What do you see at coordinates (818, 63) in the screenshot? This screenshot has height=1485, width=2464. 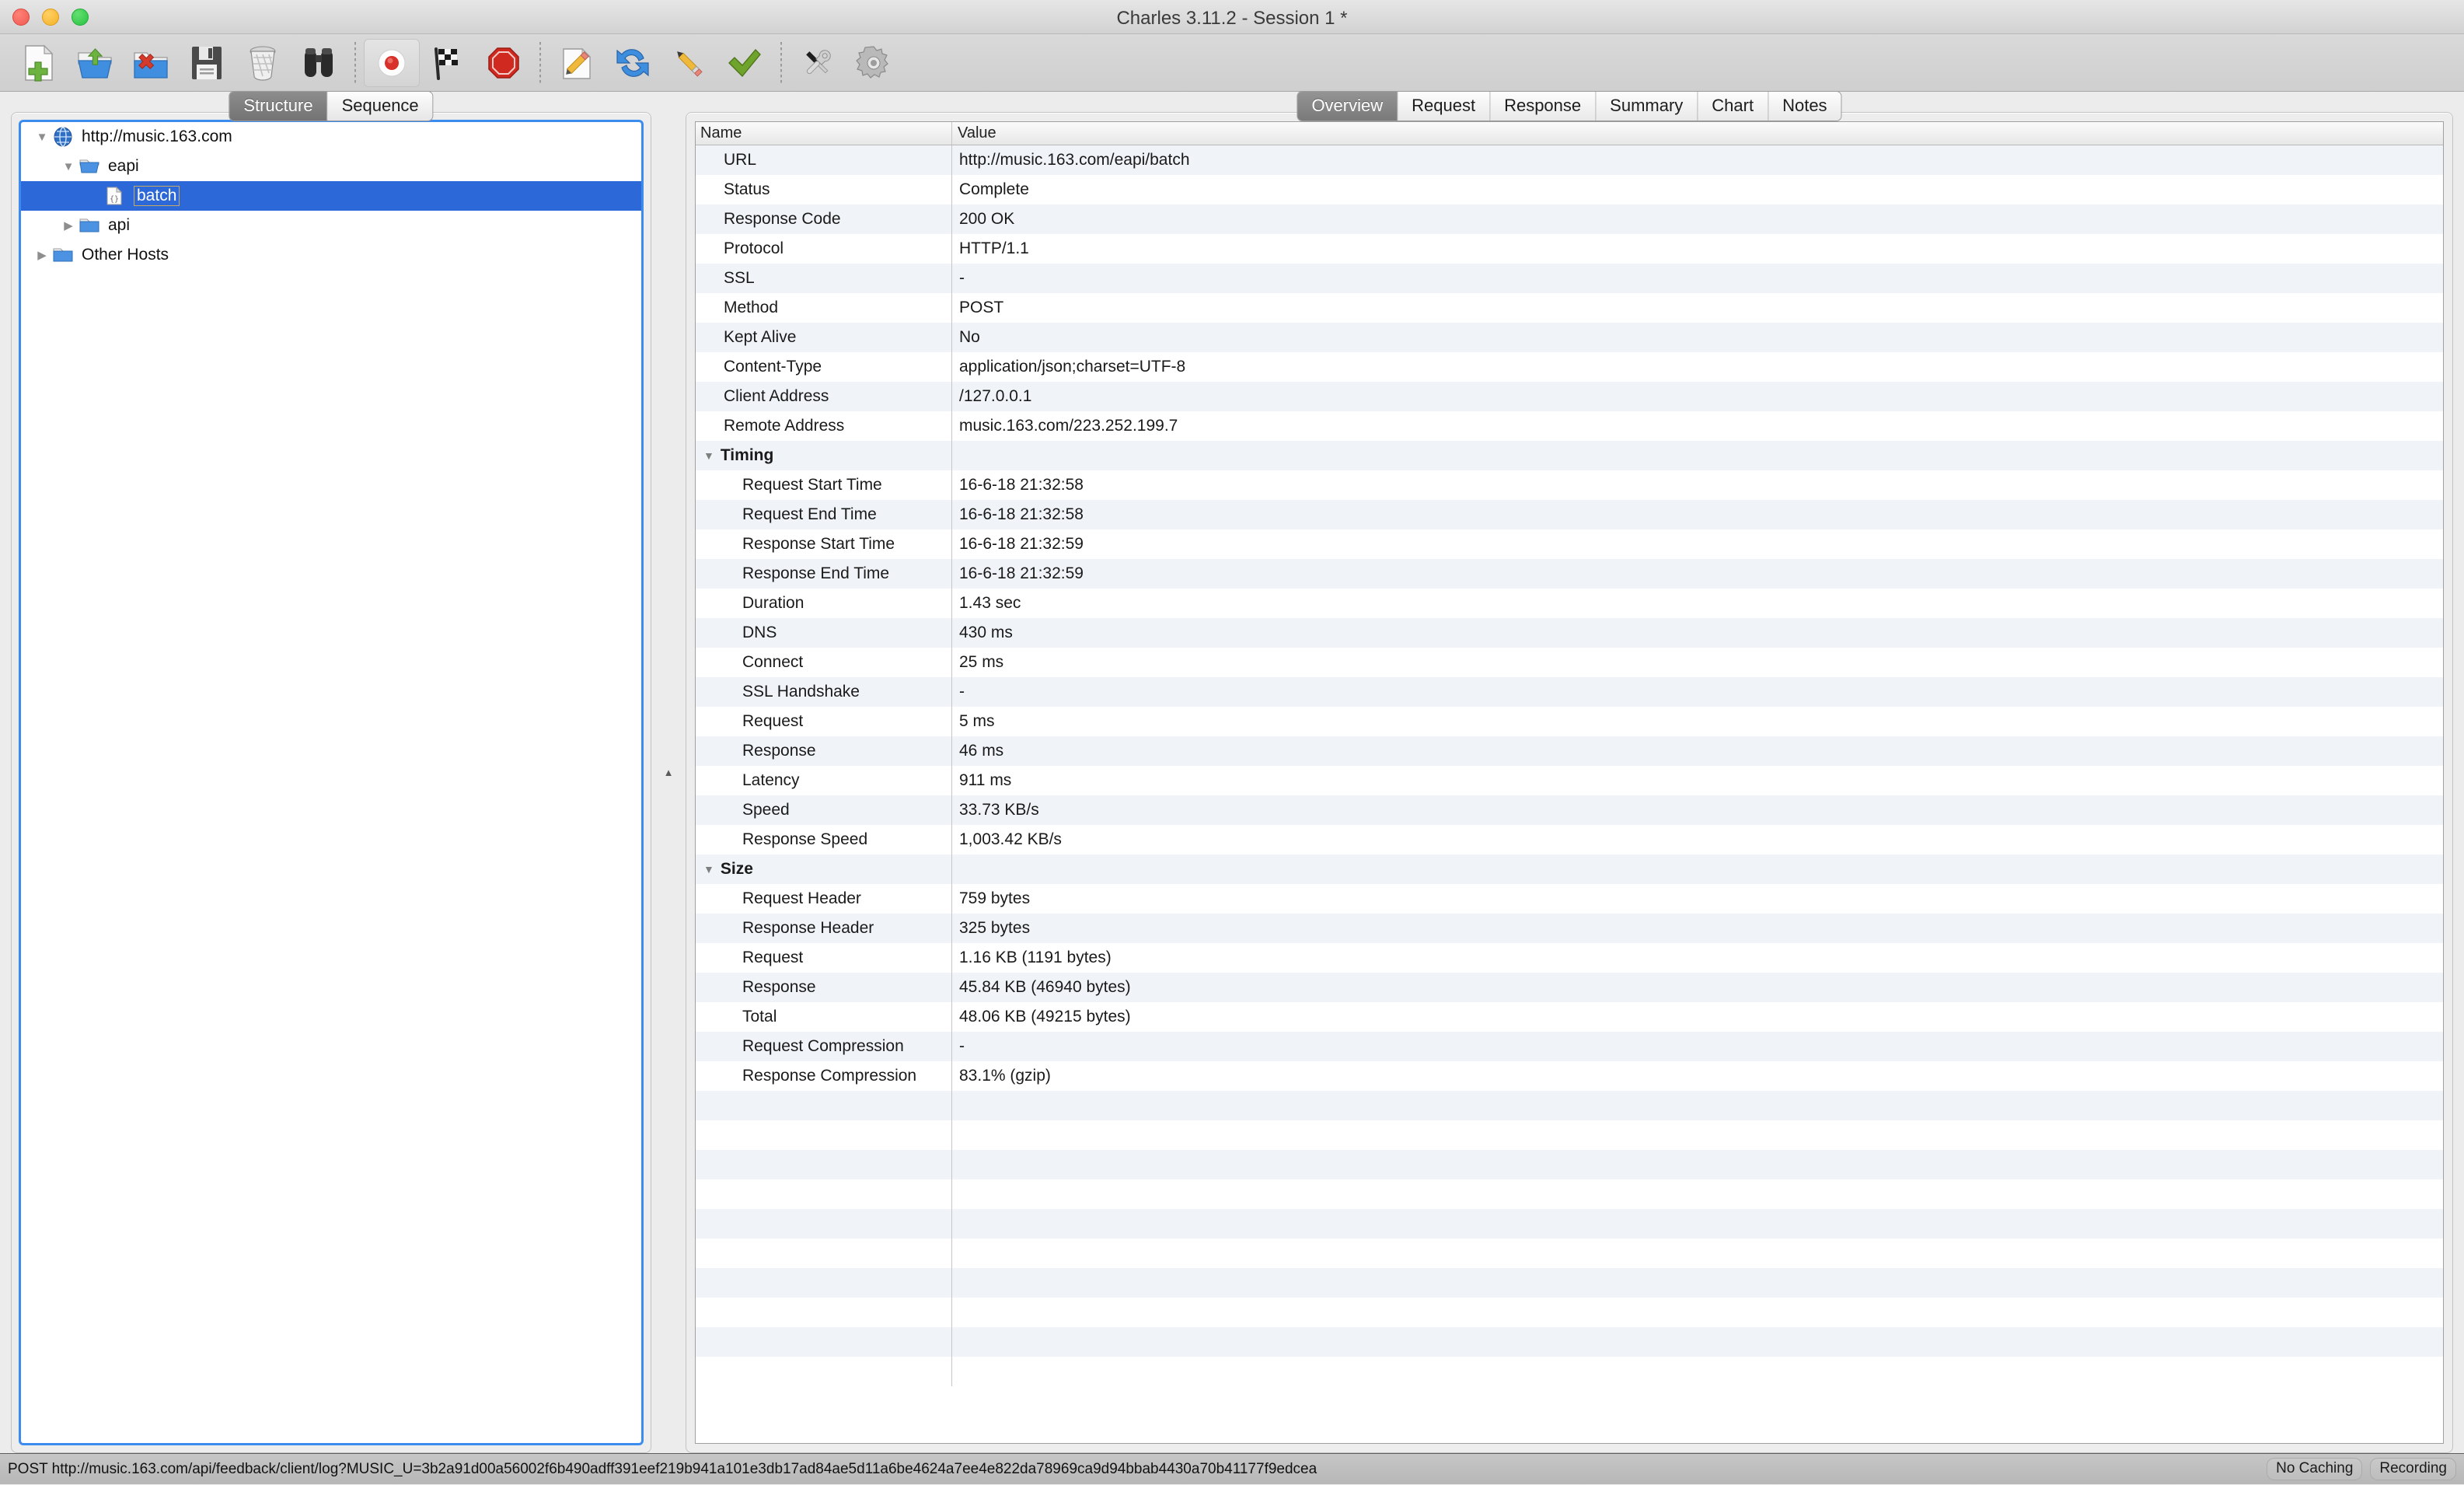 I see `tools-icon` at bounding box center [818, 63].